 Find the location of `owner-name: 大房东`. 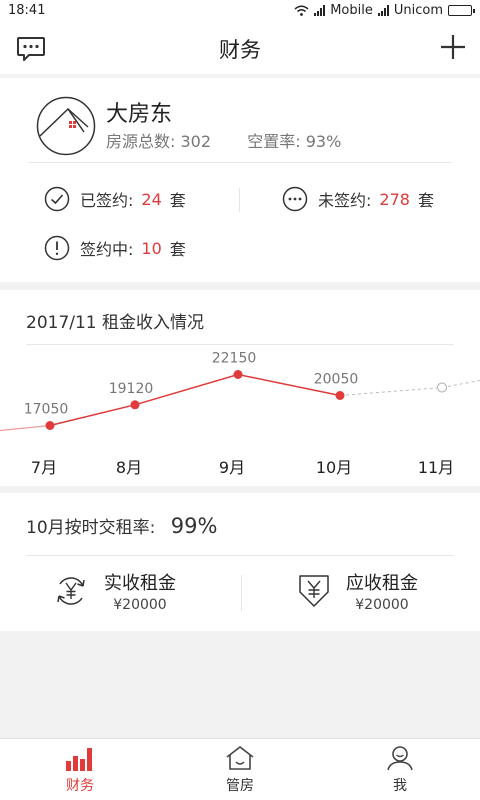

owner-name: 大房东 is located at coordinates (139, 114).